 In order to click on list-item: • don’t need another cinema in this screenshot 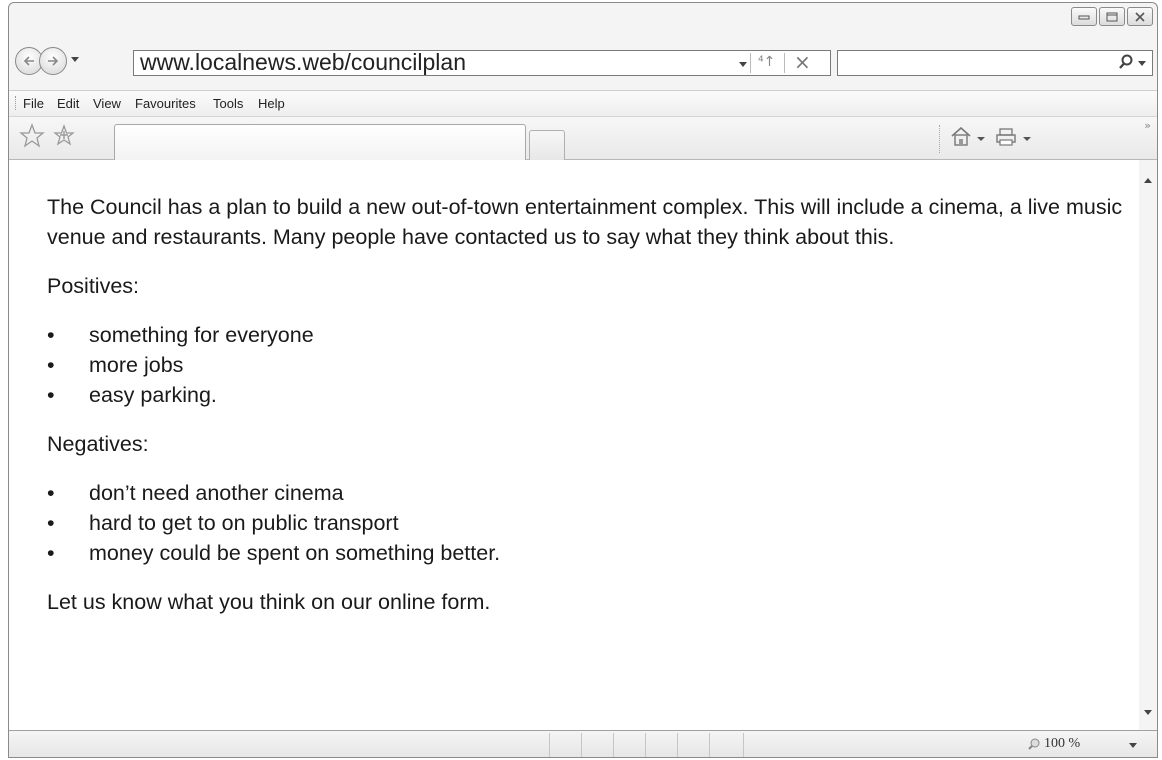, I will do `click(587, 493)`.